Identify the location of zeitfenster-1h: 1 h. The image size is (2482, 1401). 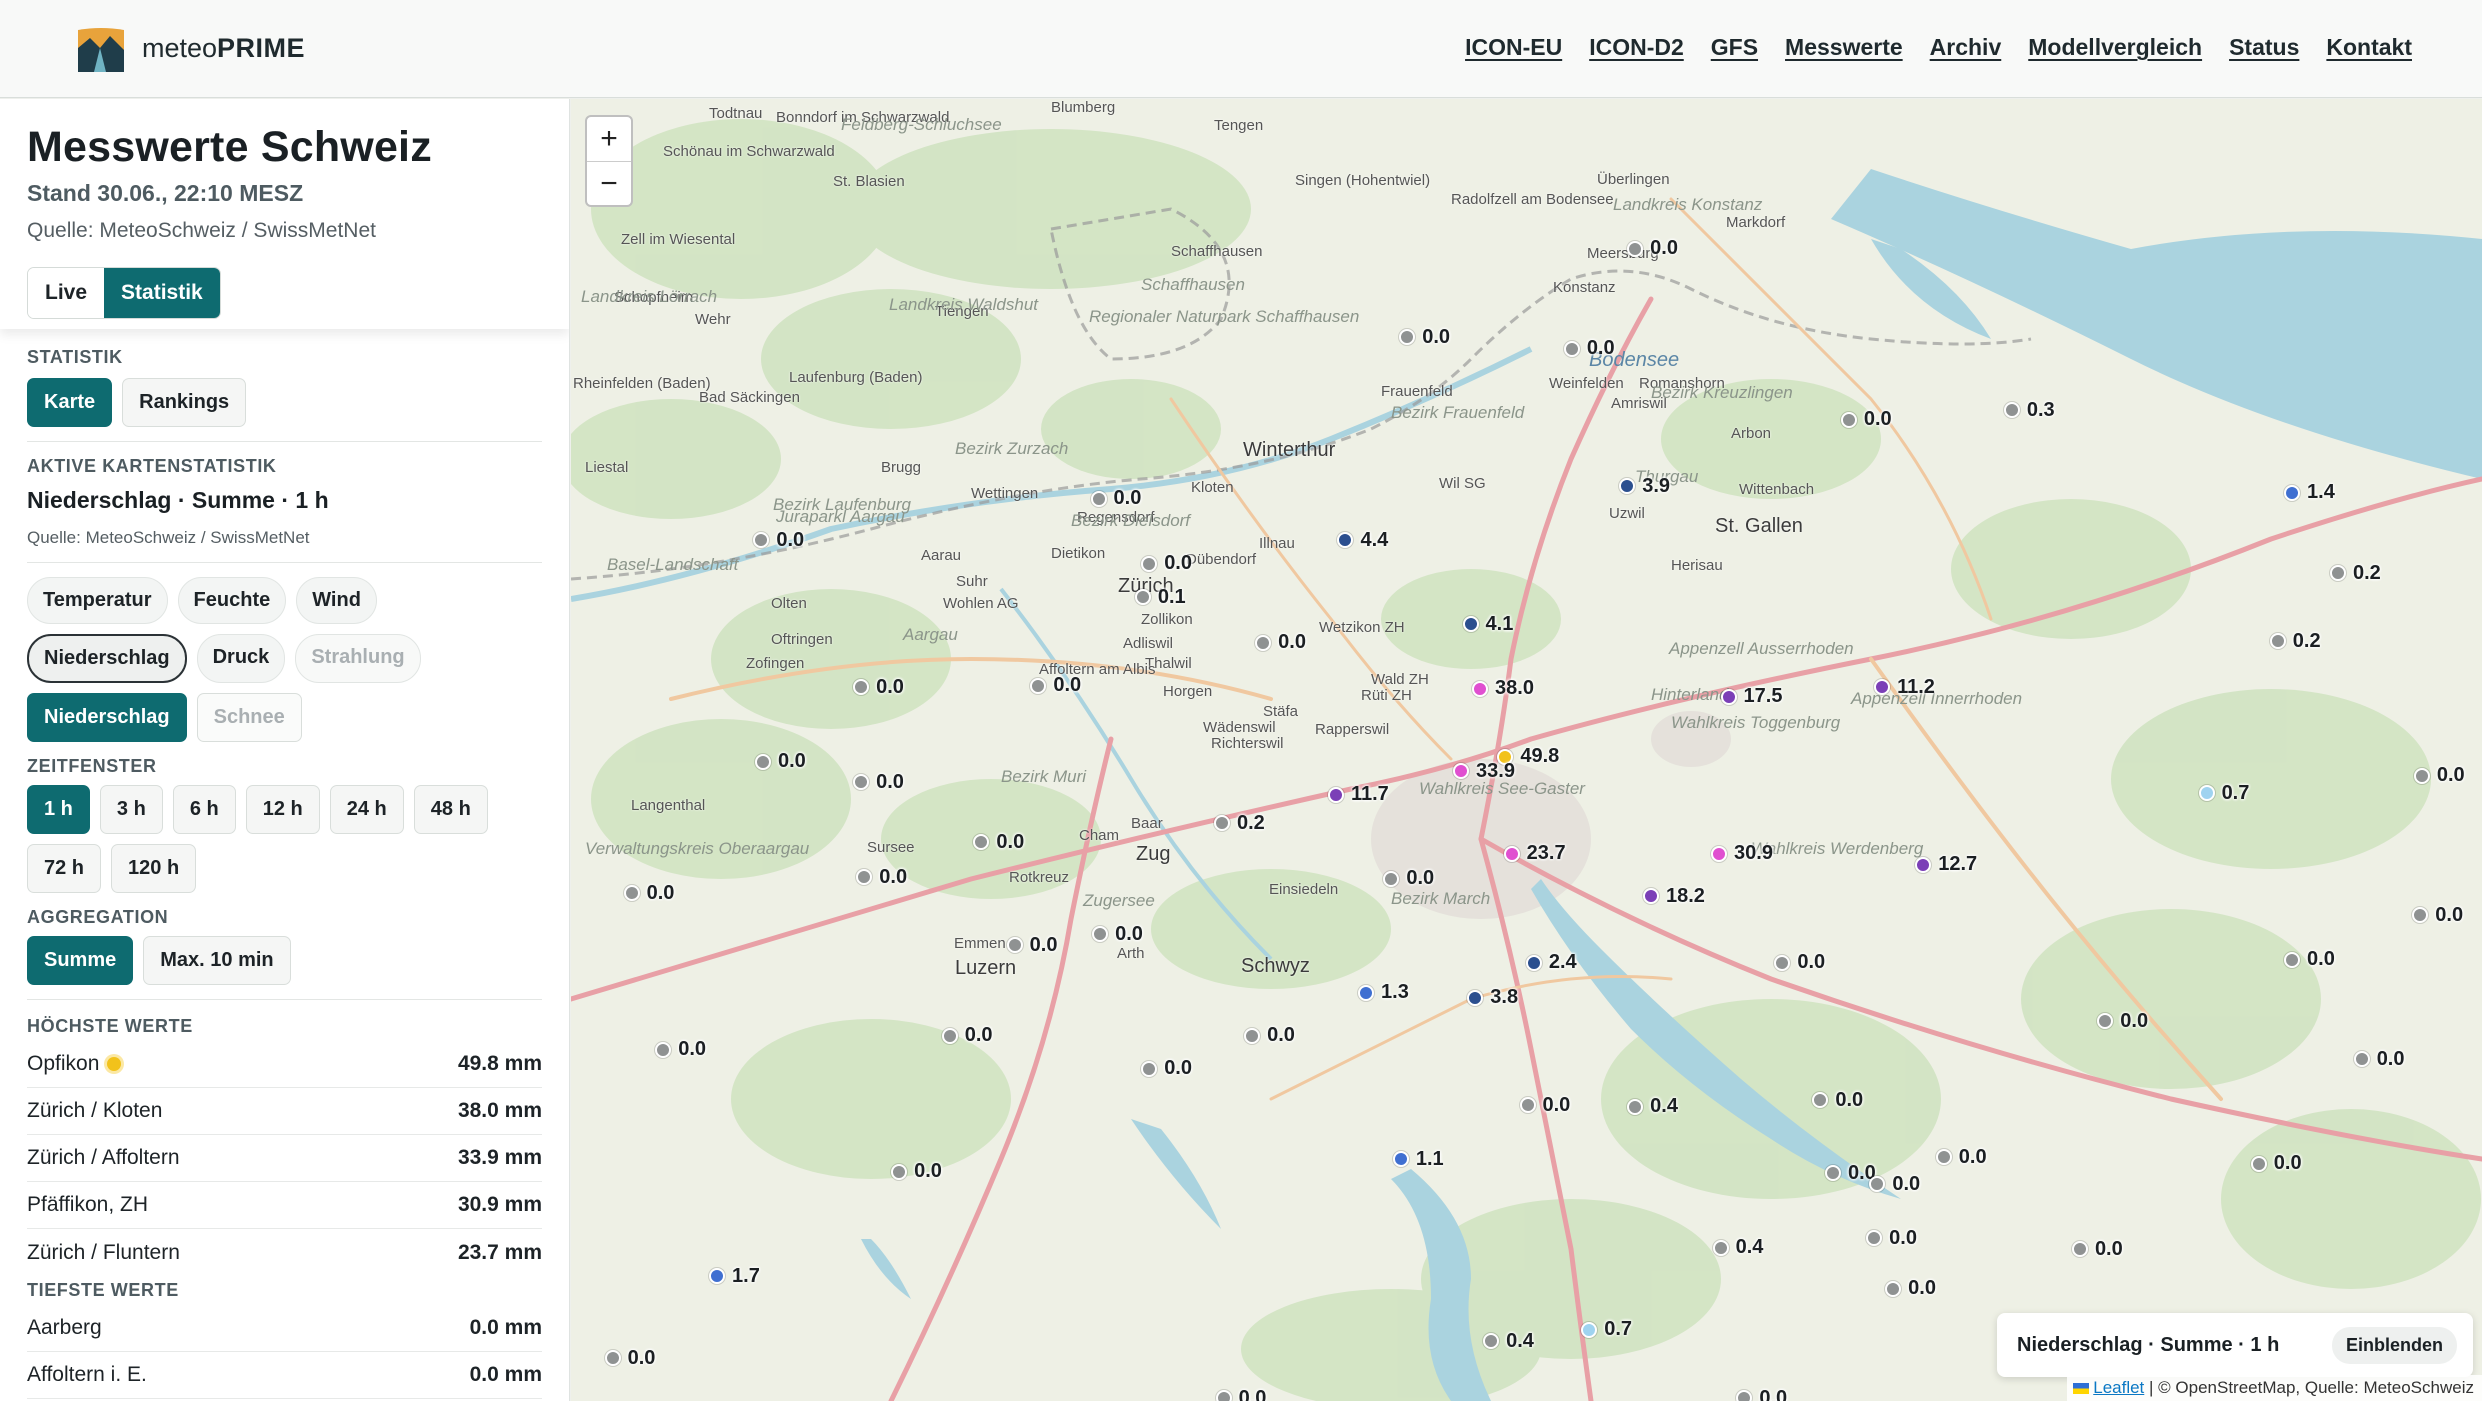
(58, 809).